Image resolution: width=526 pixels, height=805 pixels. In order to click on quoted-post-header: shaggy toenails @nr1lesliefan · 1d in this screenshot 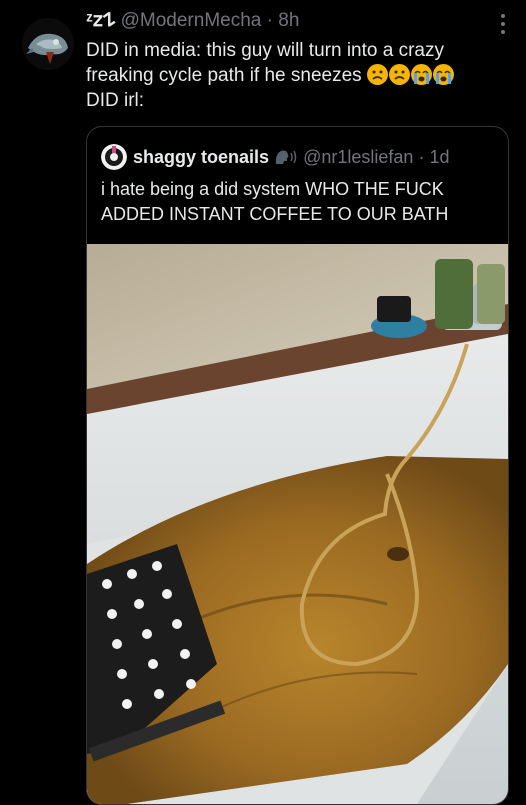, I will do `click(299, 157)`.